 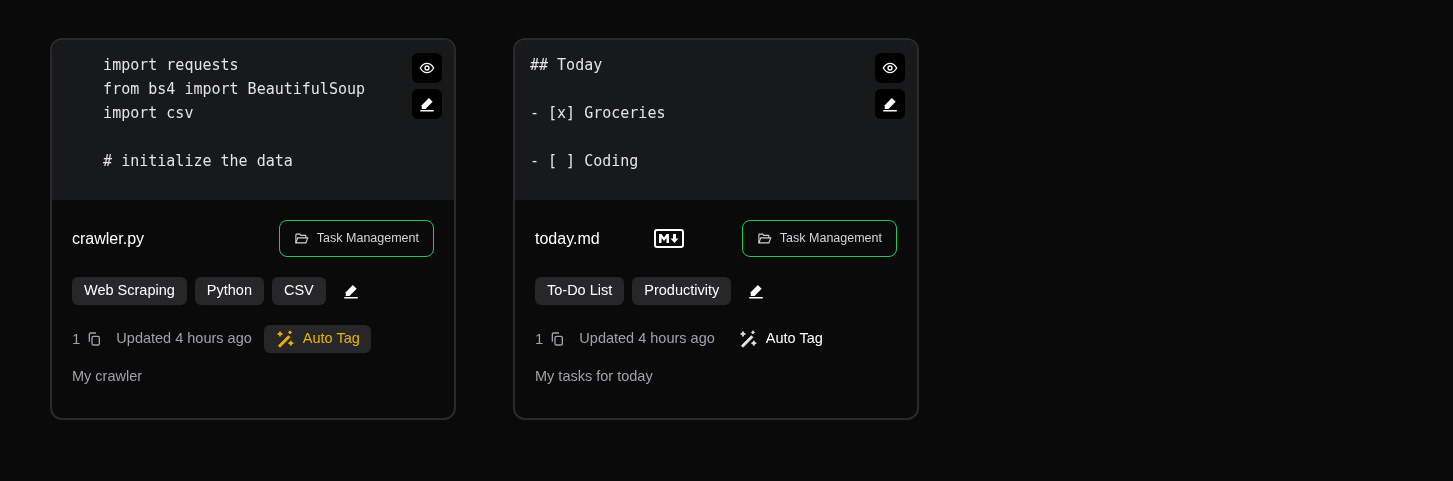 I want to click on tag-chip: Web Scraping, so click(x=129, y=291).